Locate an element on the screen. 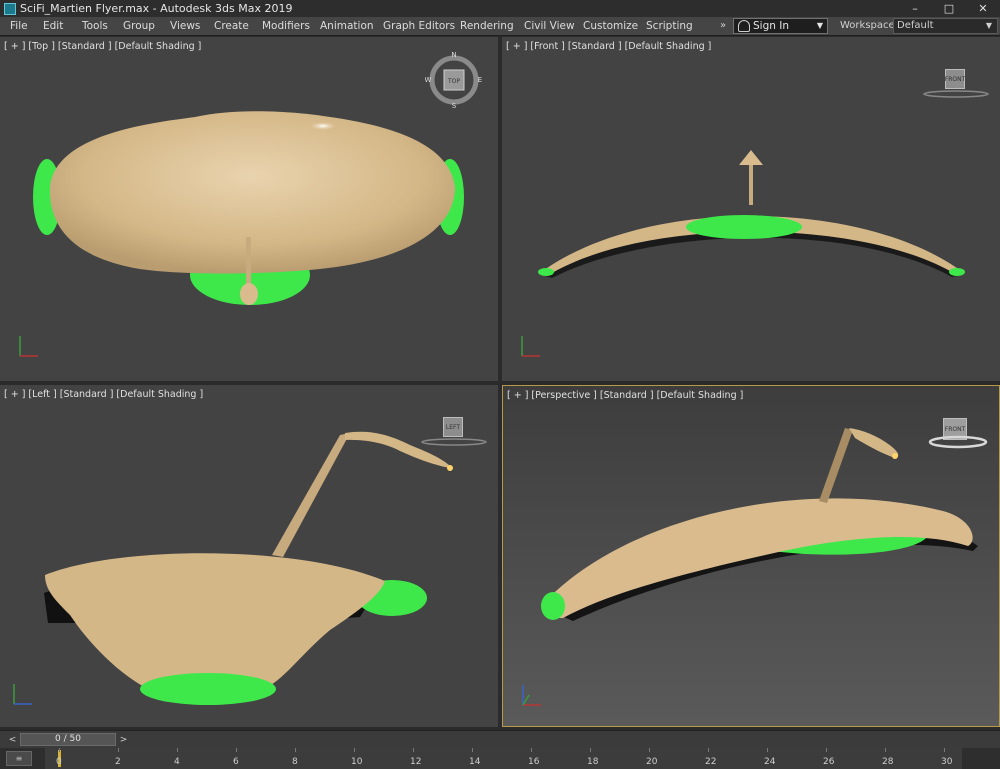  compass-n: N is located at coordinates (453, 55).